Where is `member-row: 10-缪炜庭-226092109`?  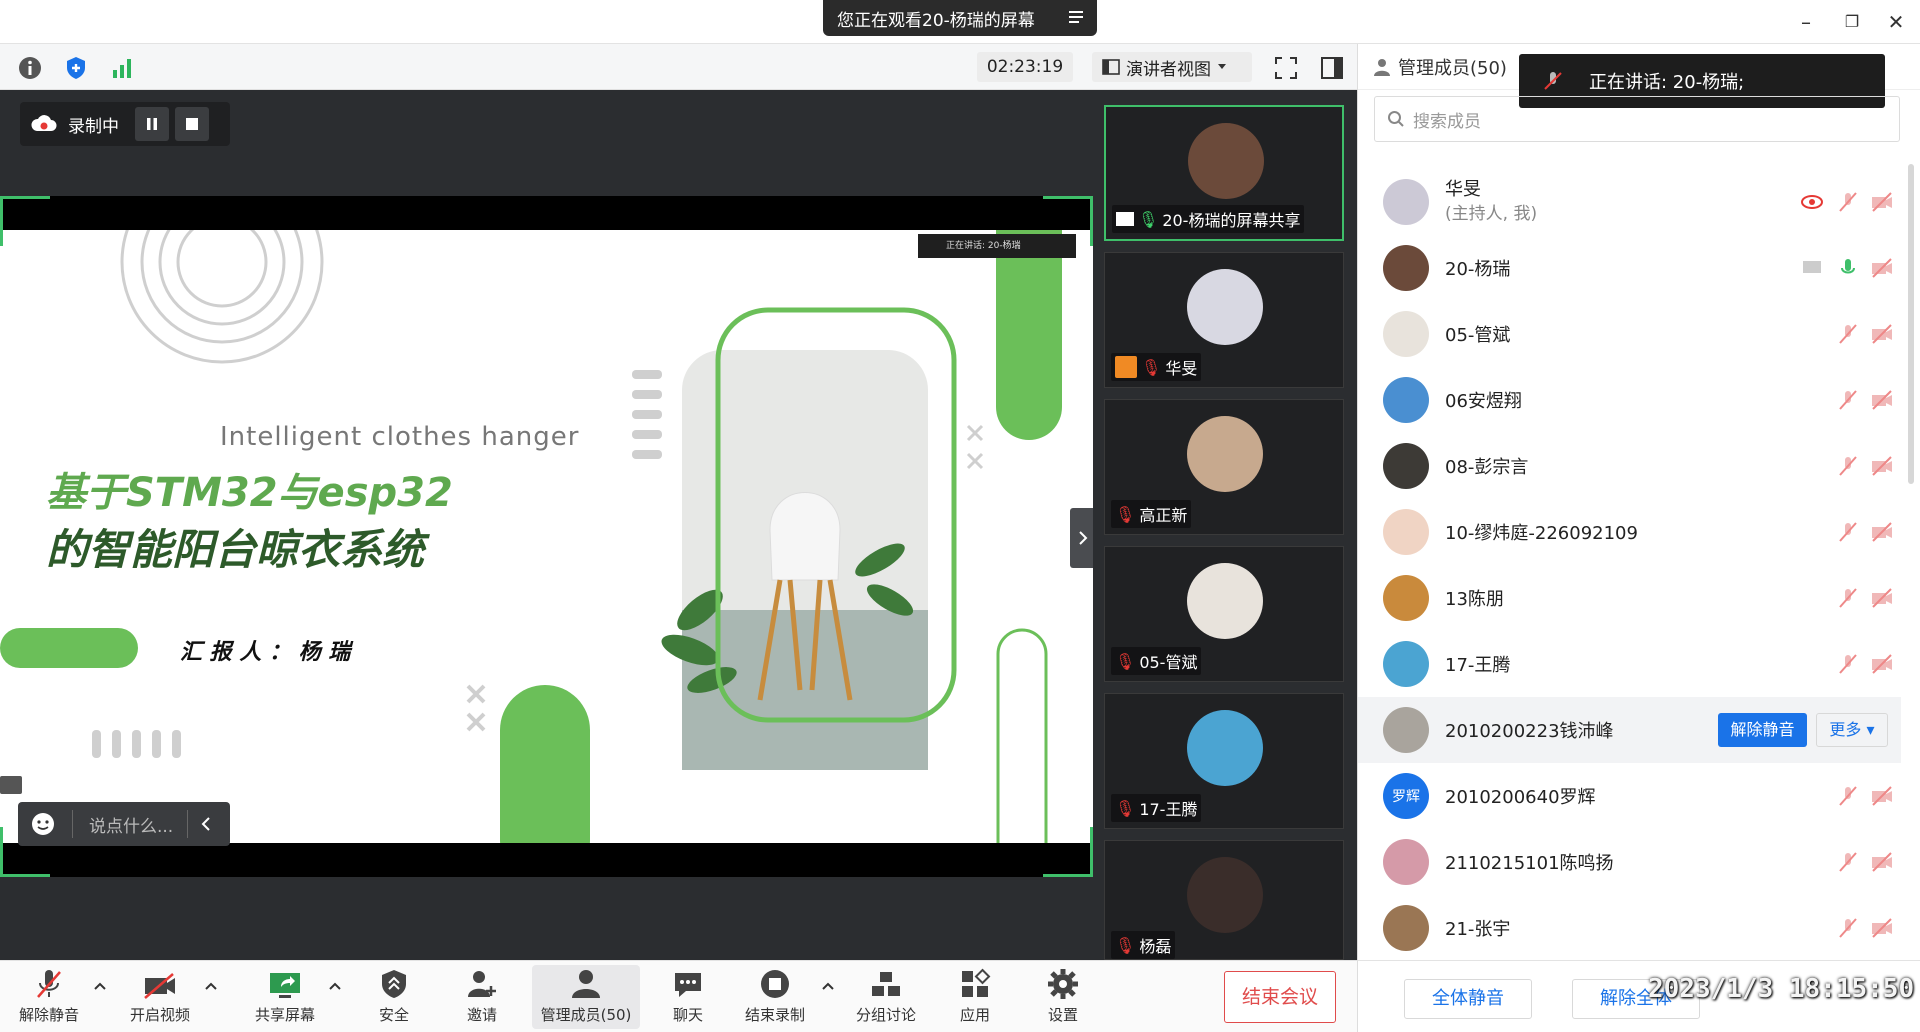
member-row: 10-缪炜庭-226092109 is located at coordinates (1629, 532).